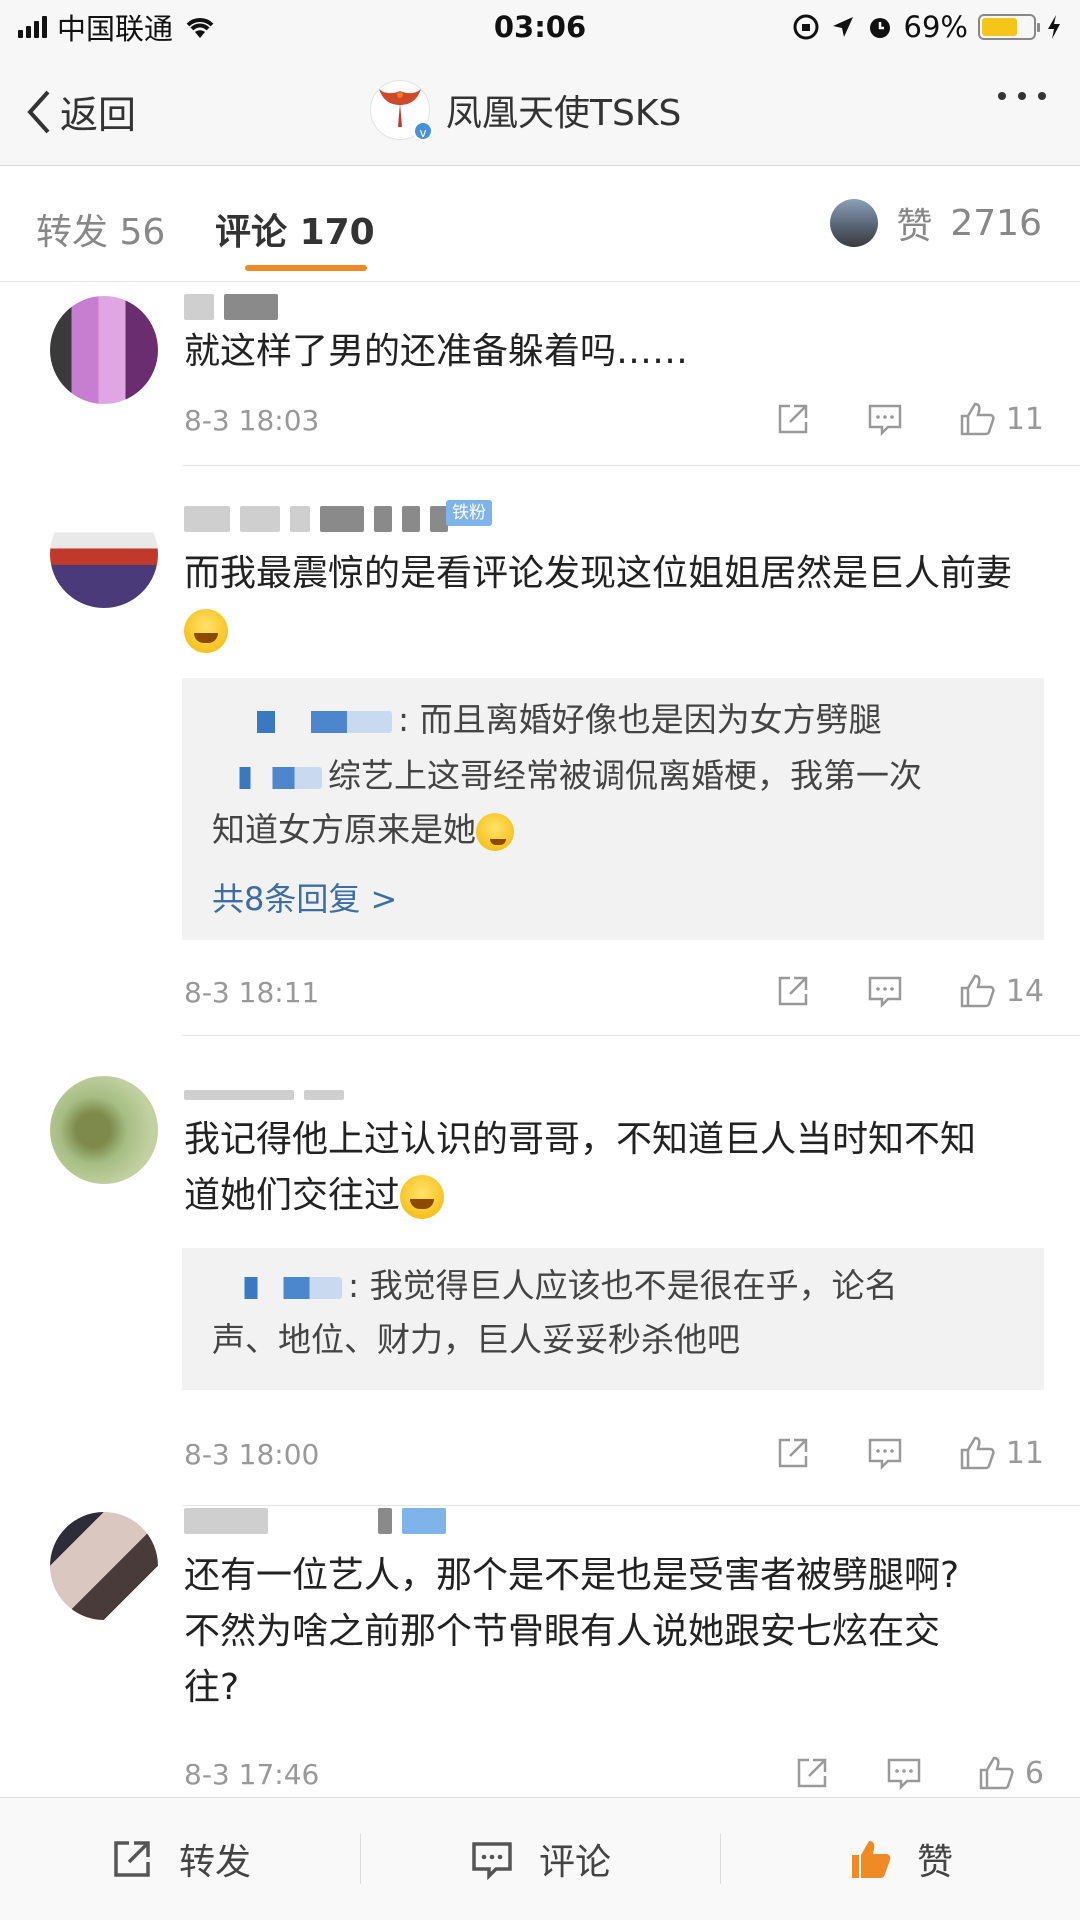  I want to click on reply-item: : 我觉得巨人应该也不是很在乎，论名, so click(613, 1286).